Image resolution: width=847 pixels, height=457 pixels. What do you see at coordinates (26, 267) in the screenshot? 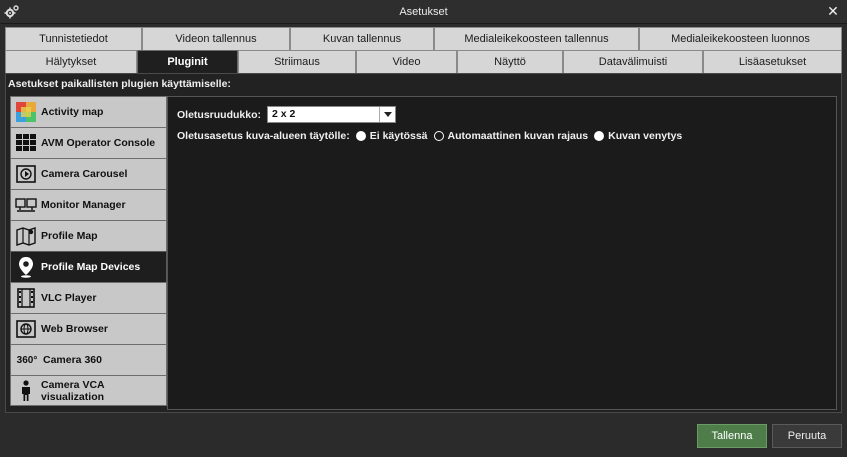
I see `map-pin-icon` at bounding box center [26, 267].